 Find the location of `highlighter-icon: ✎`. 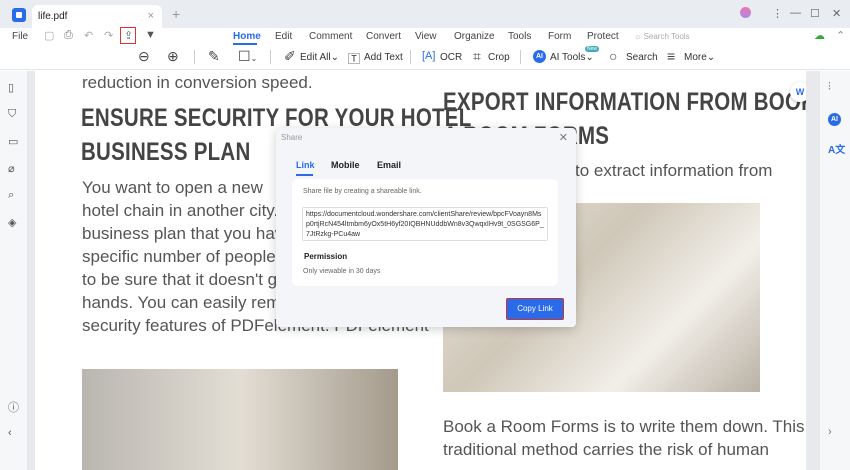

highlighter-icon: ✎ is located at coordinates (214, 56).